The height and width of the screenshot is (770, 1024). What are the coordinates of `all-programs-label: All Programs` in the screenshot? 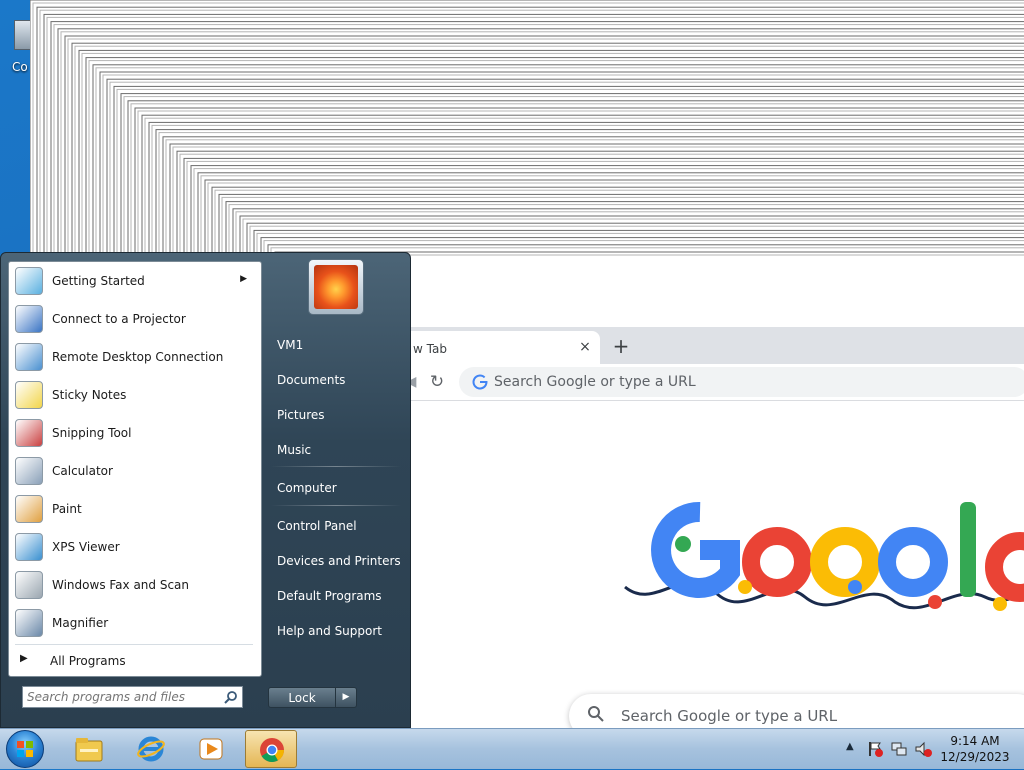 It's located at (88, 661).